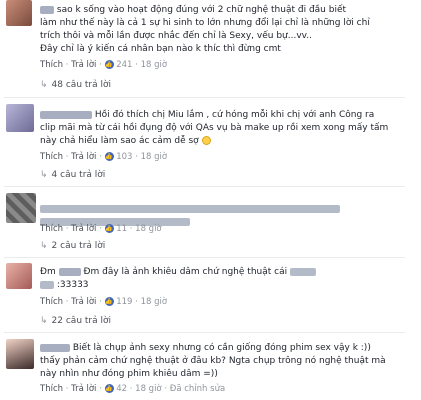  What do you see at coordinates (72, 285) in the screenshot?
I see `comment-text-line: :33333` at bounding box center [72, 285].